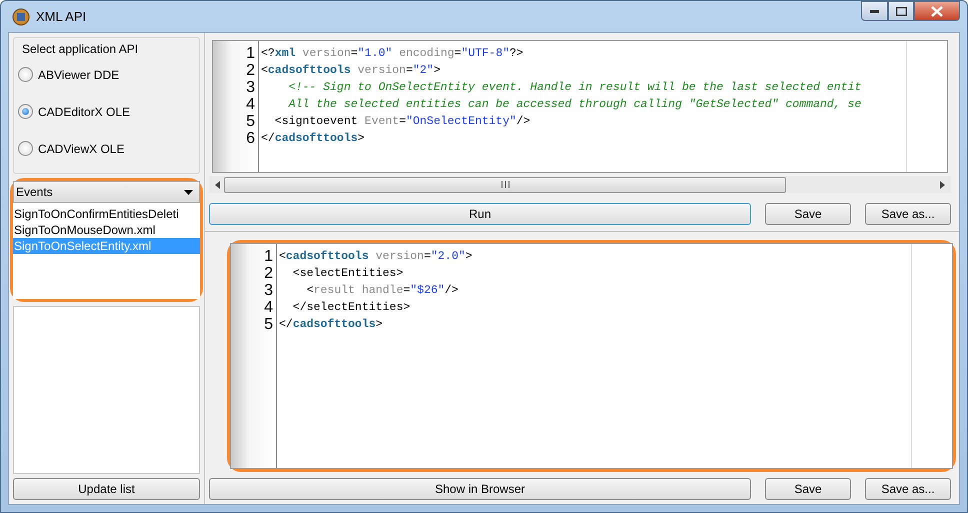  I want to click on group-title: Select application API, so click(81, 49).